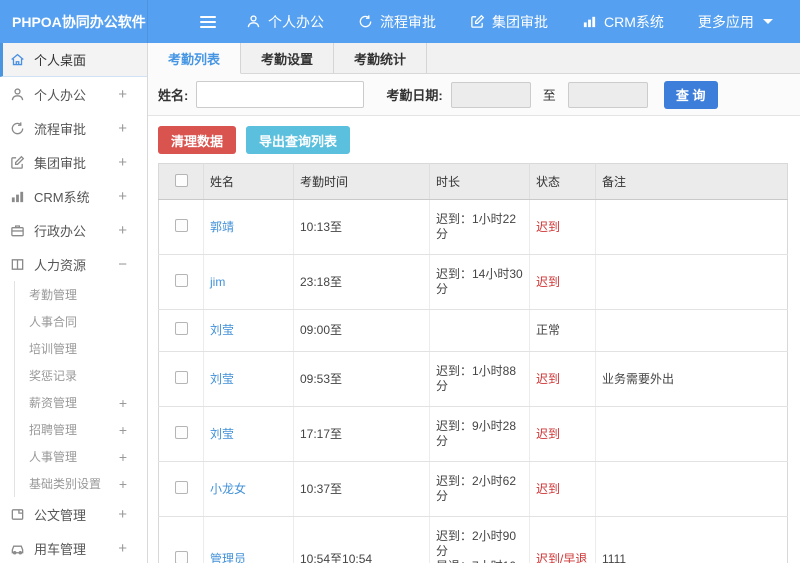  Describe the element at coordinates (81, 348) in the screenshot. I see `sidebar-subitem-training: 培训管理` at that location.